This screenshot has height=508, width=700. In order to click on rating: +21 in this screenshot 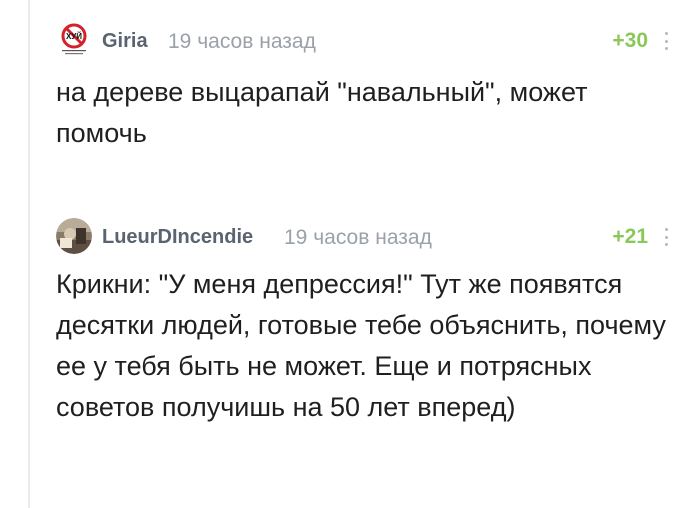, I will do `click(630, 236)`.